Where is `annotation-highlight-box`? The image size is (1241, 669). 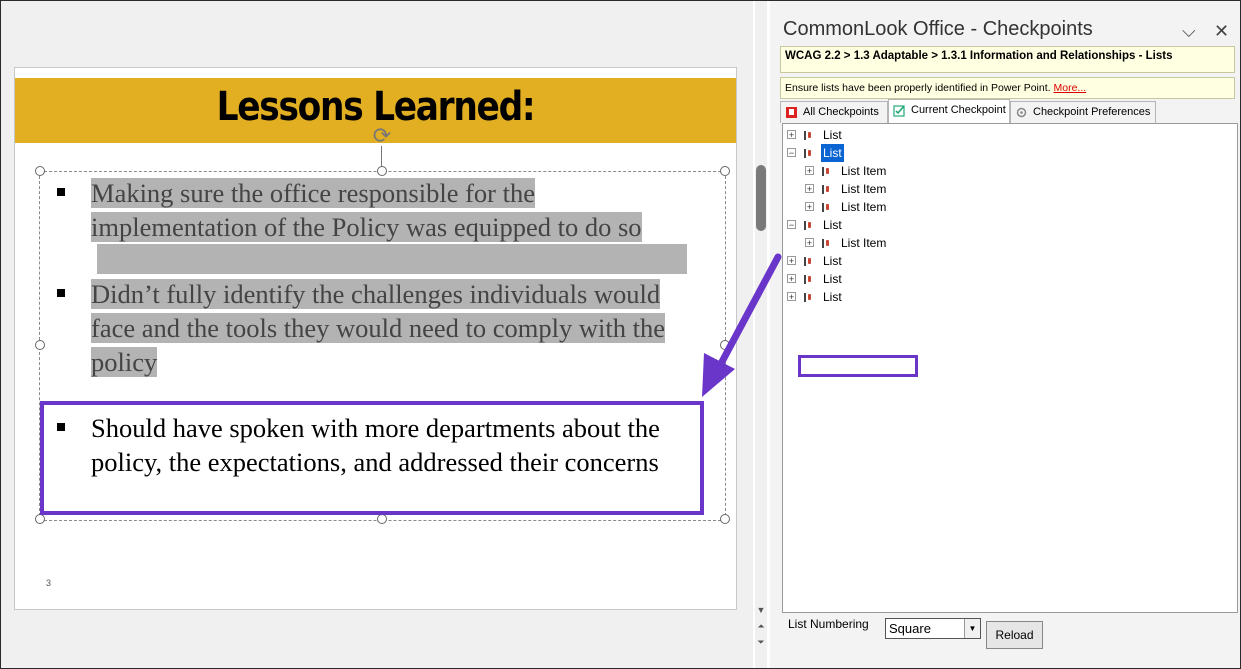
annotation-highlight-box is located at coordinates (372, 458).